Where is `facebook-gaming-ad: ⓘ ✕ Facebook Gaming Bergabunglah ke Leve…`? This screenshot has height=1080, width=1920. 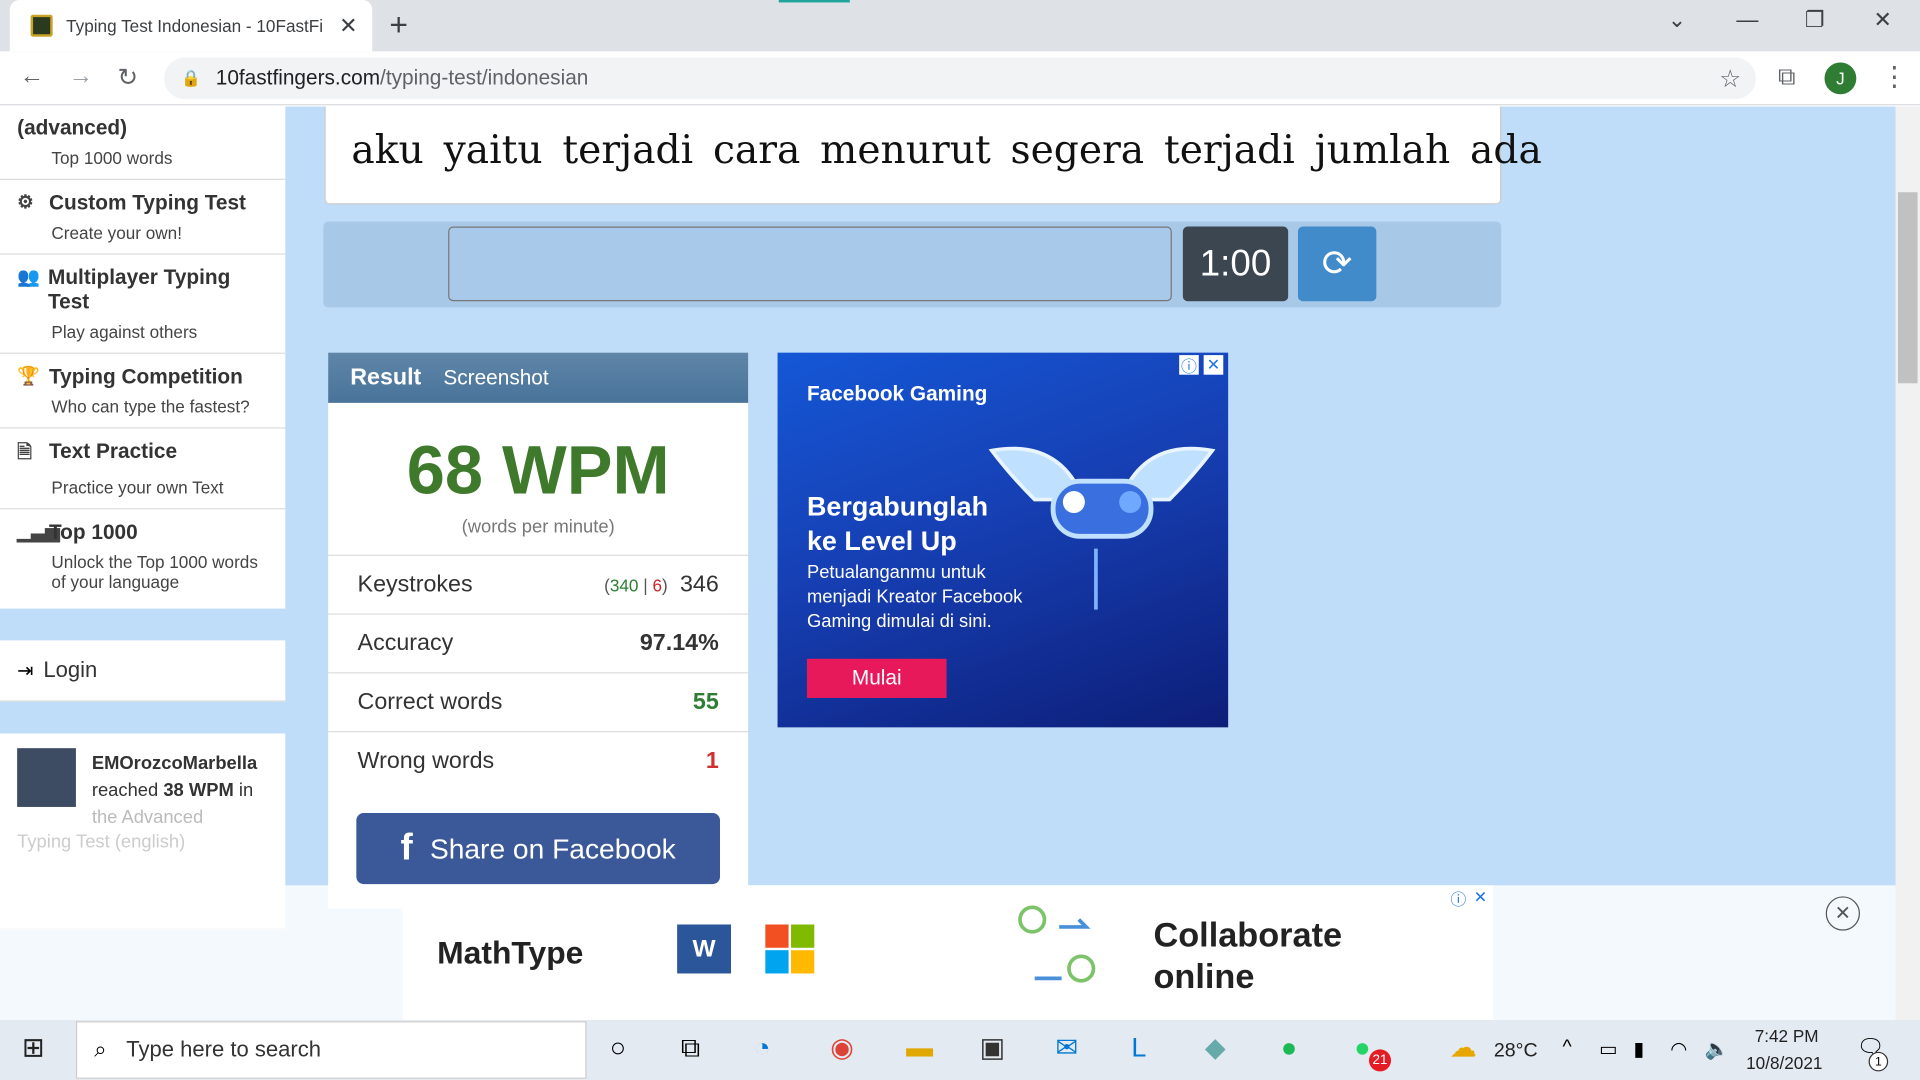
facebook-gaming-ad: ⓘ ✕ Facebook Gaming Bergabunglah ke Leve… is located at coordinates (1003, 540).